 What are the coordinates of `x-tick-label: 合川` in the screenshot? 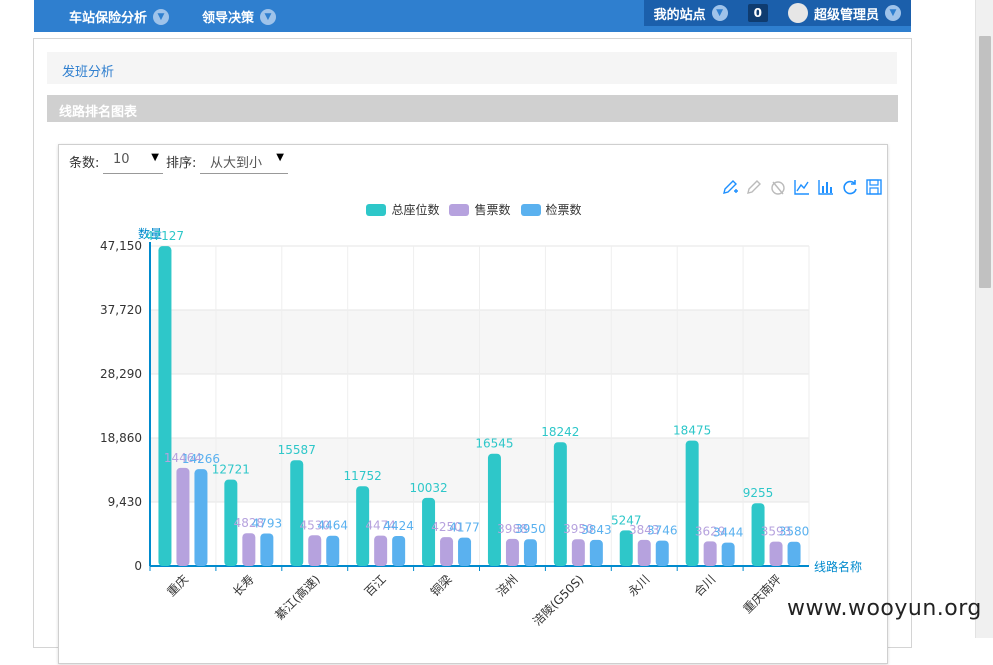 It's located at (705, 586).